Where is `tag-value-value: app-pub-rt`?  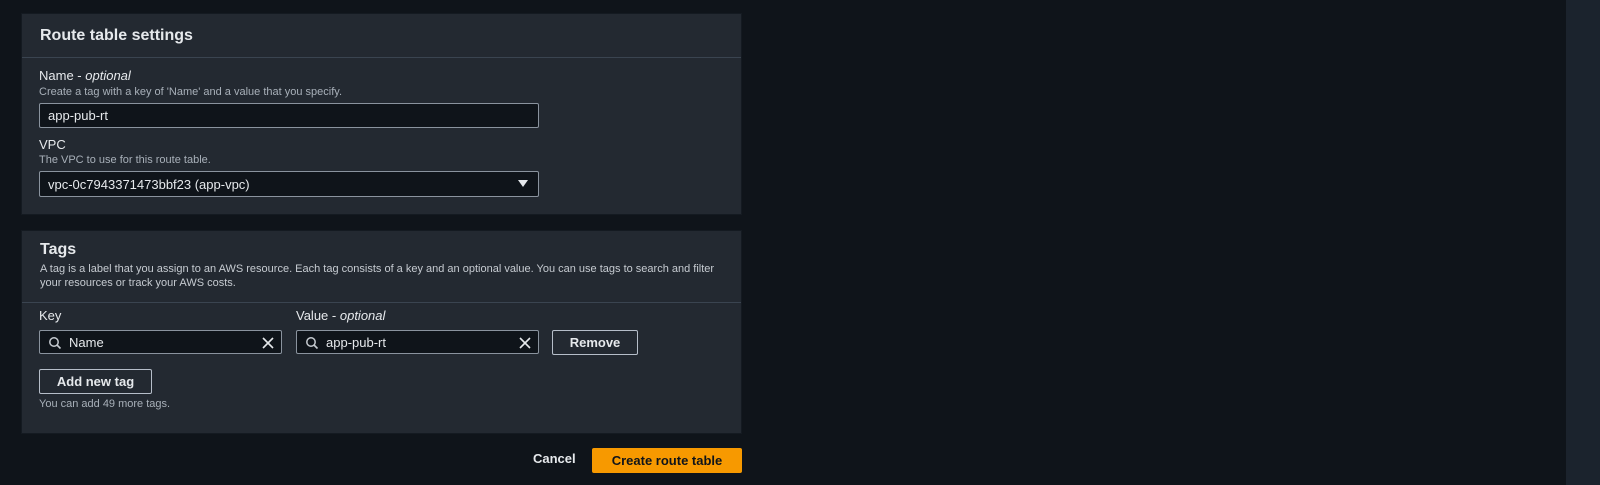
tag-value-value: app-pub-rt is located at coordinates (356, 342).